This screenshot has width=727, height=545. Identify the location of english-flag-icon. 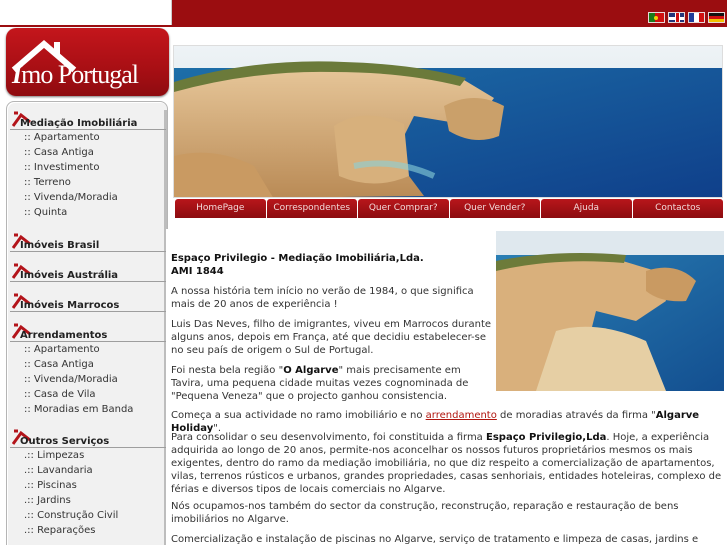
(676, 17).